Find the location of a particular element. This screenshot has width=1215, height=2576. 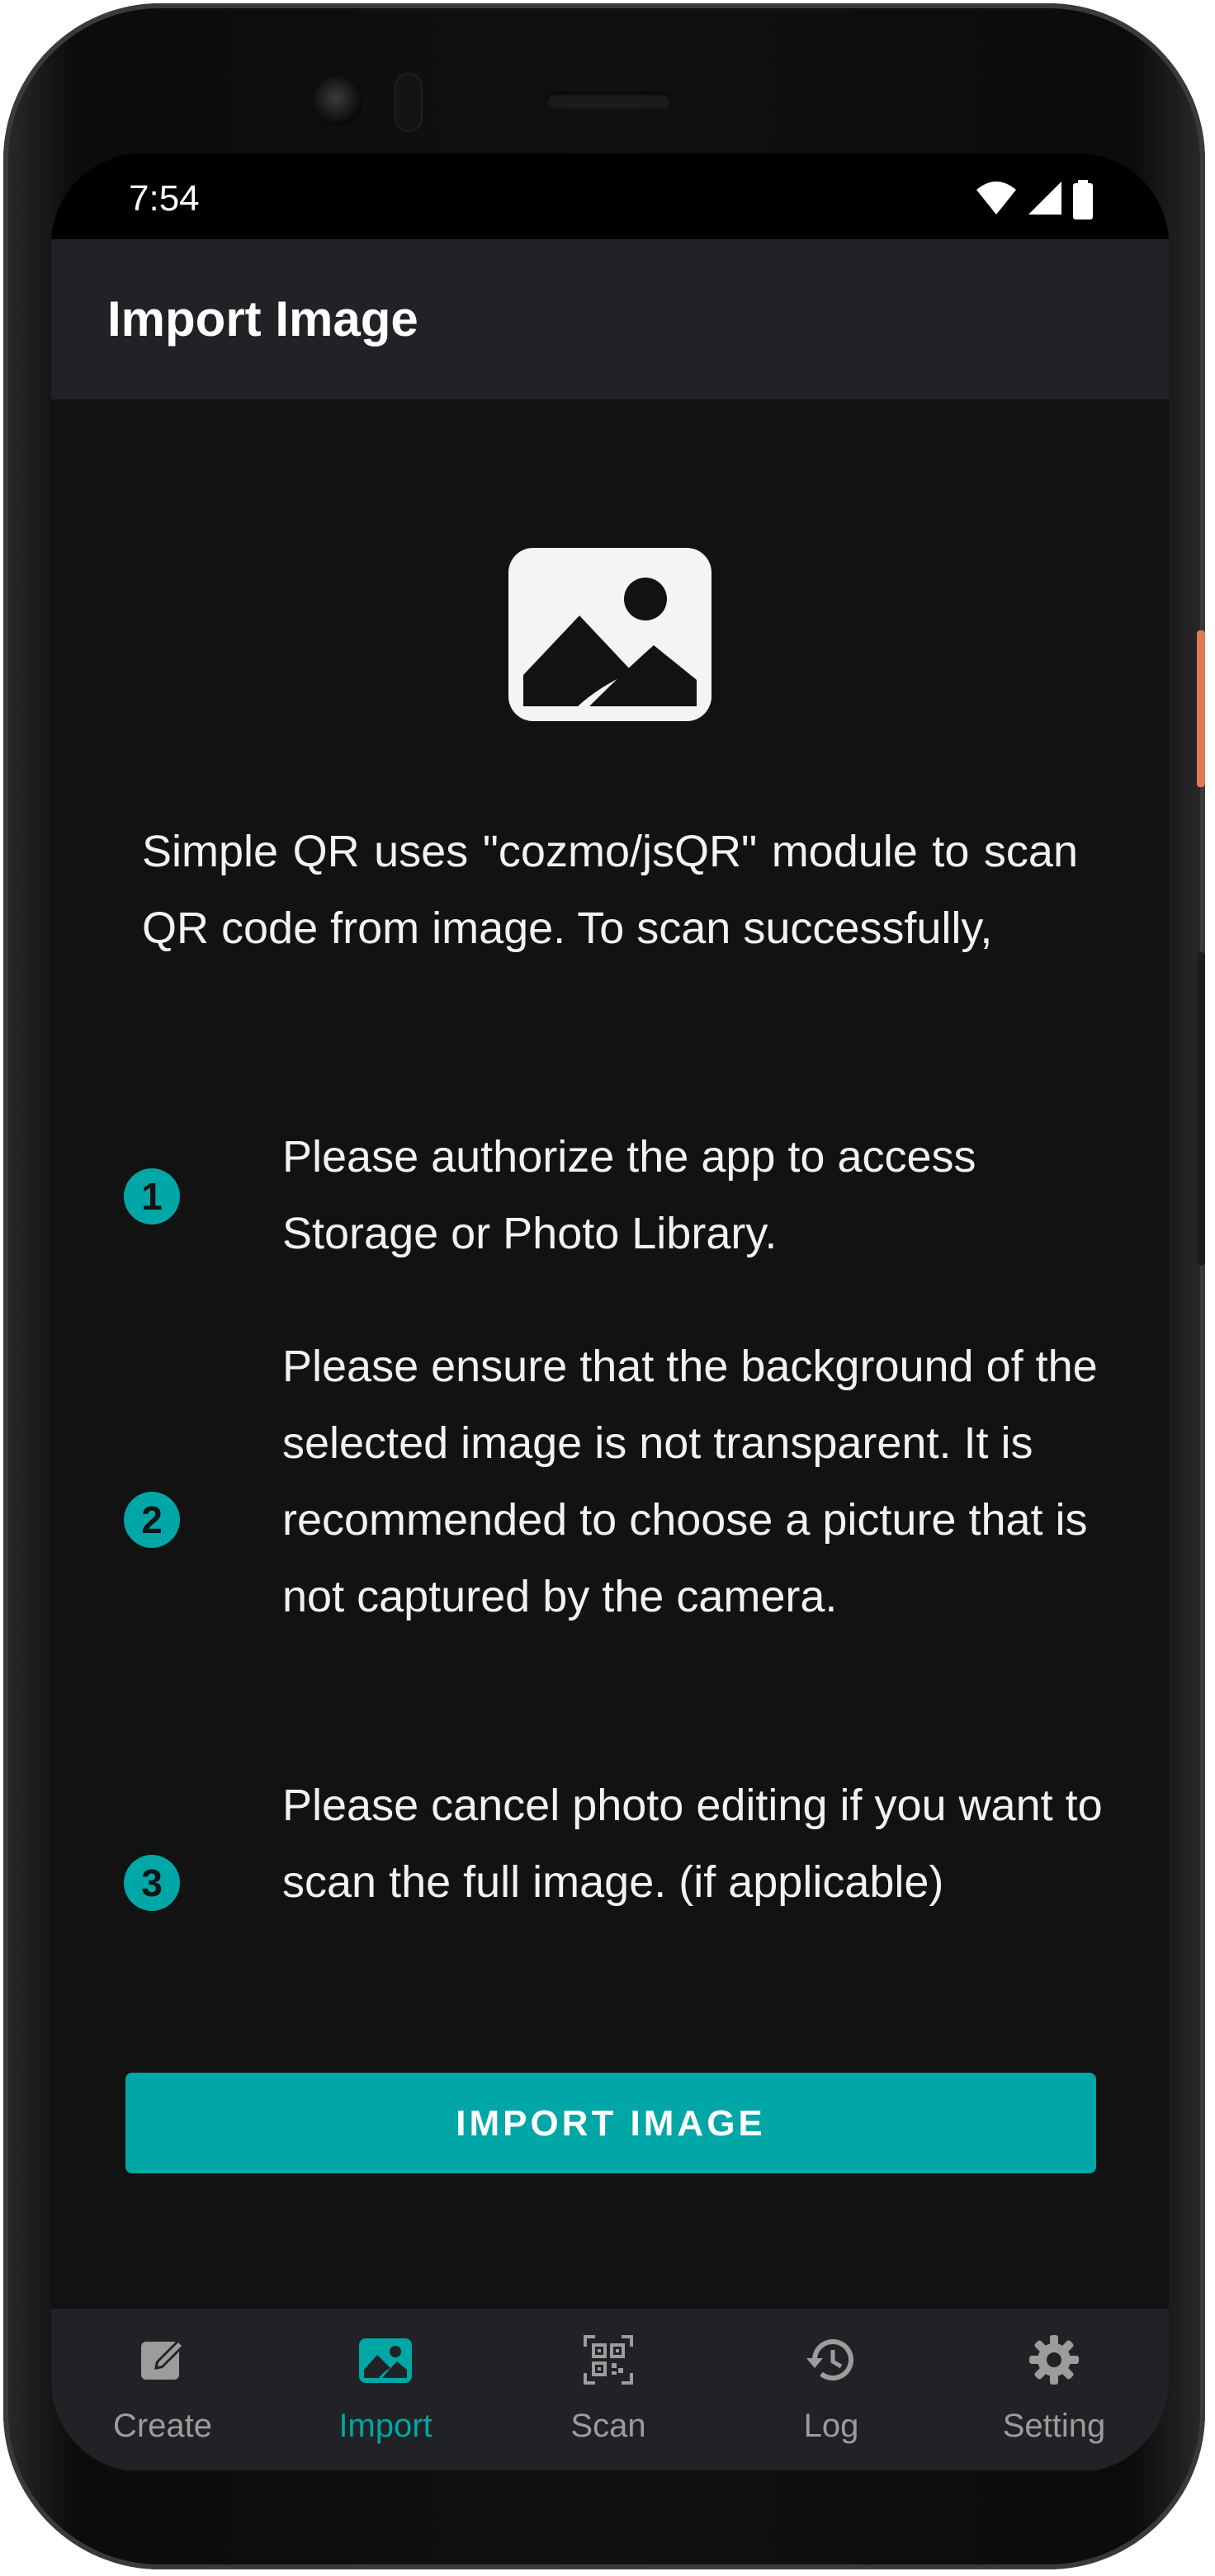

import-image-button: IMPORT IMAGE is located at coordinates (610, 2123).